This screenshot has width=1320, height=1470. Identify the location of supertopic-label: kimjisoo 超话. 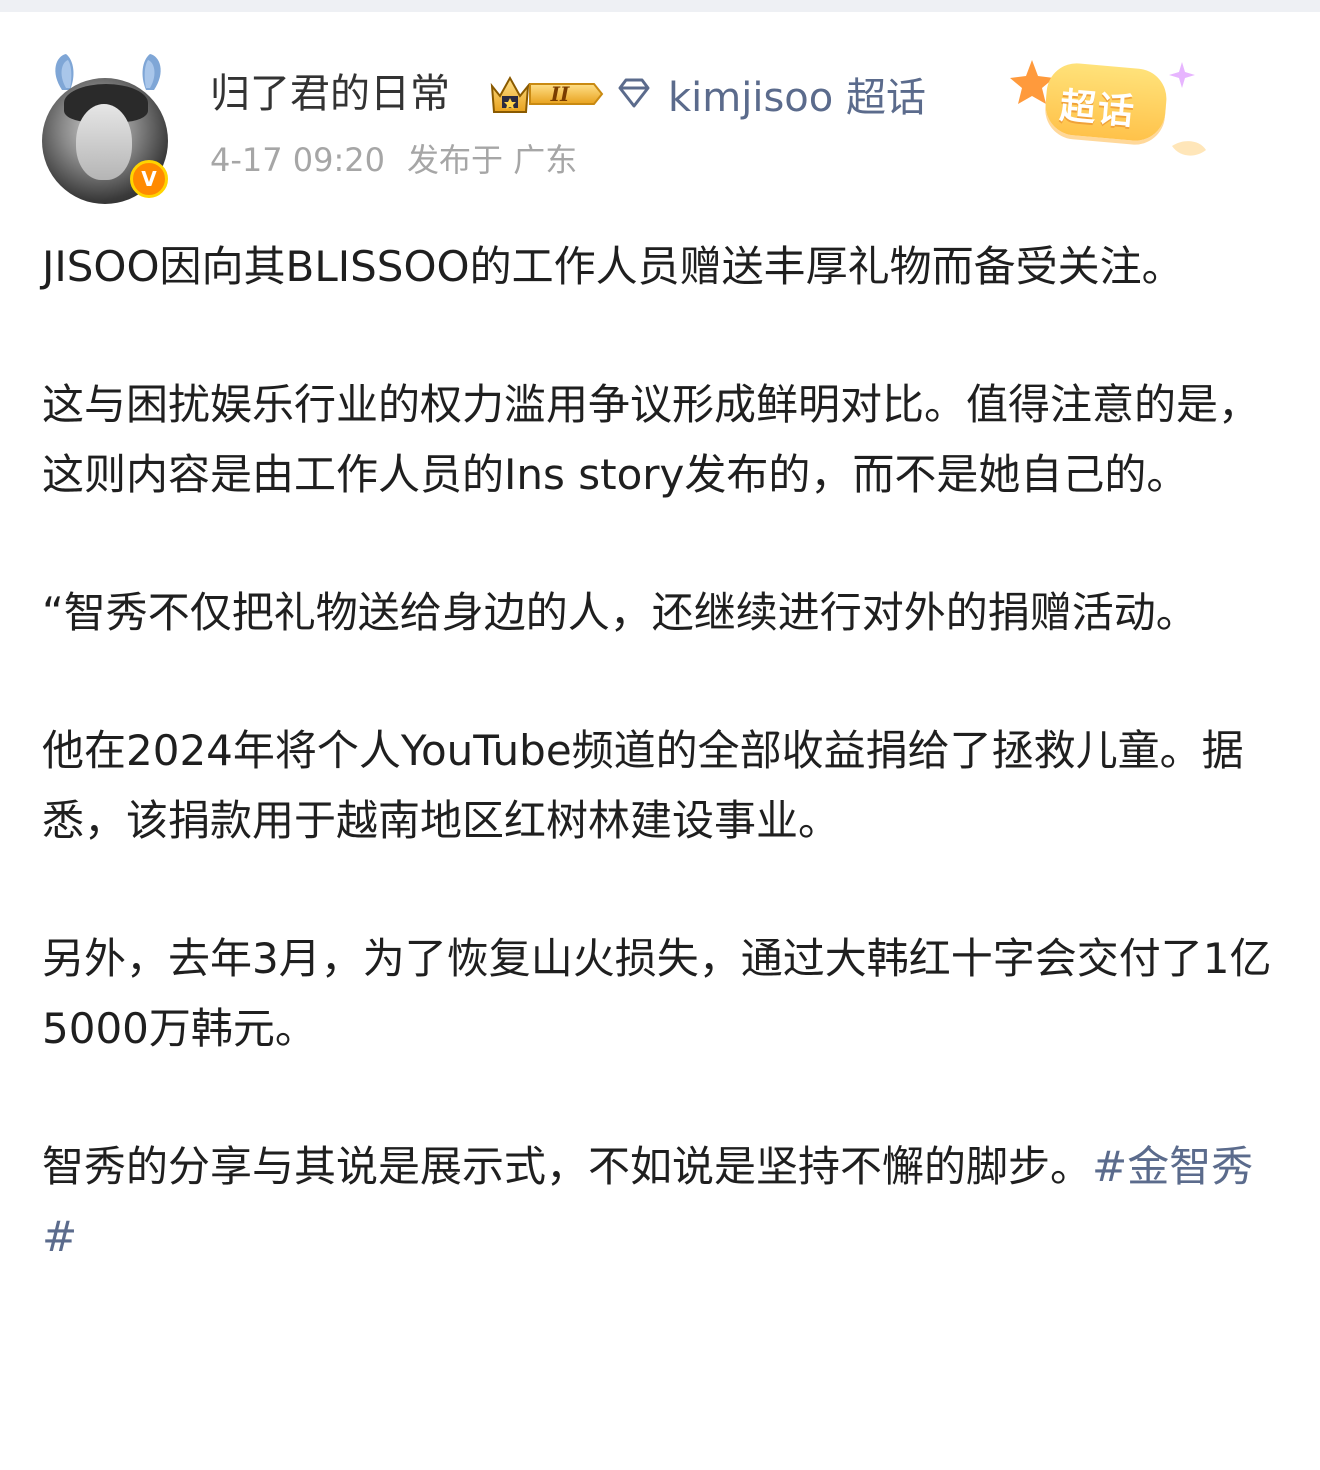
(797, 98).